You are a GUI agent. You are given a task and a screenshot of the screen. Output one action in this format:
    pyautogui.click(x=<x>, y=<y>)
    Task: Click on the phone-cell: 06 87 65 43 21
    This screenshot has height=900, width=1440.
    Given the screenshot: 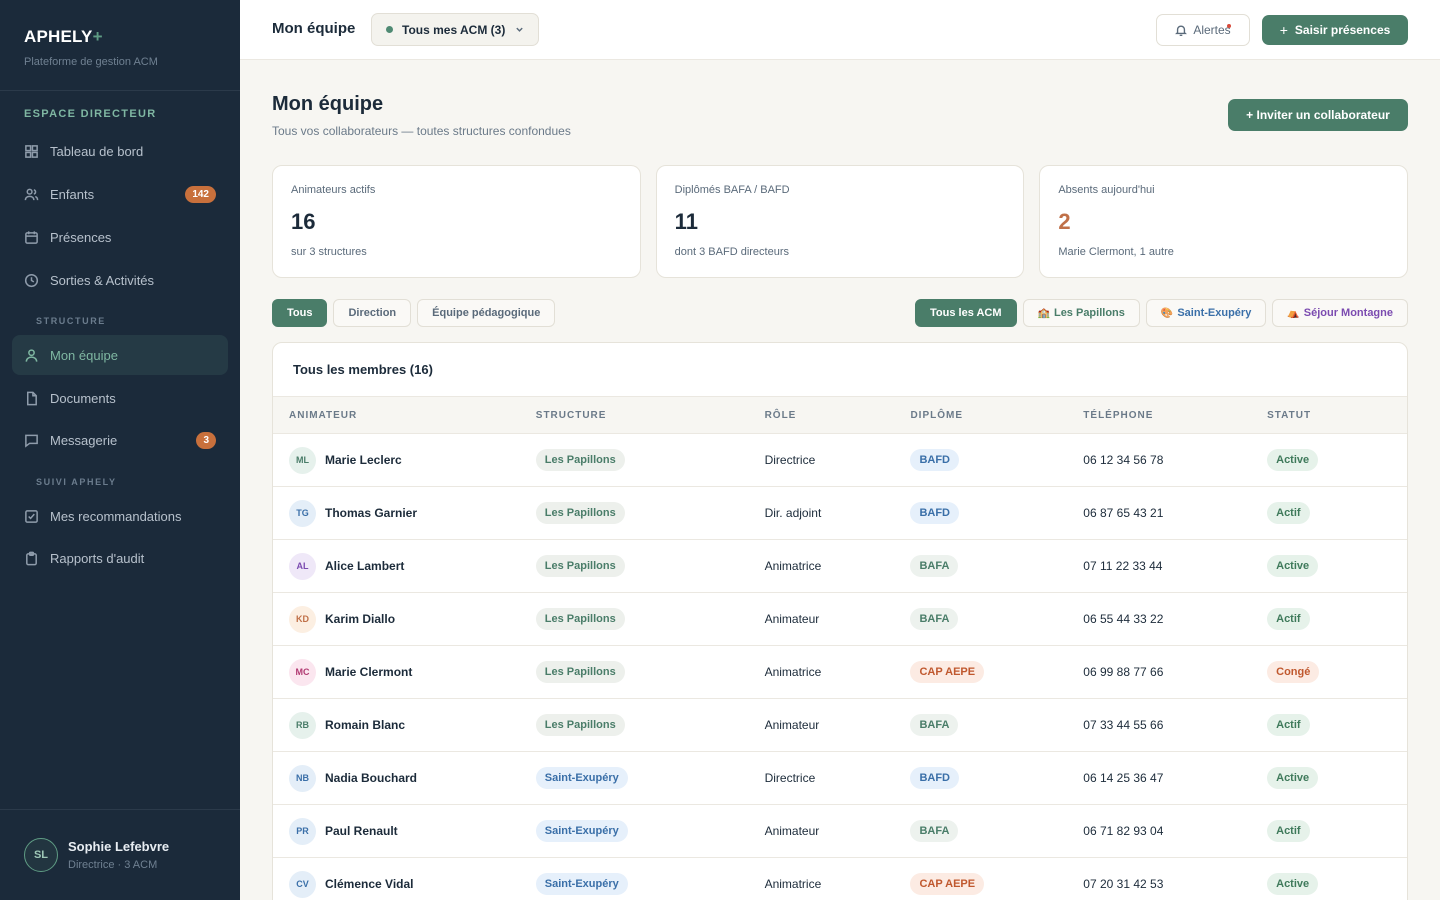 What is the action you would take?
    pyautogui.click(x=1123, y=513)
    